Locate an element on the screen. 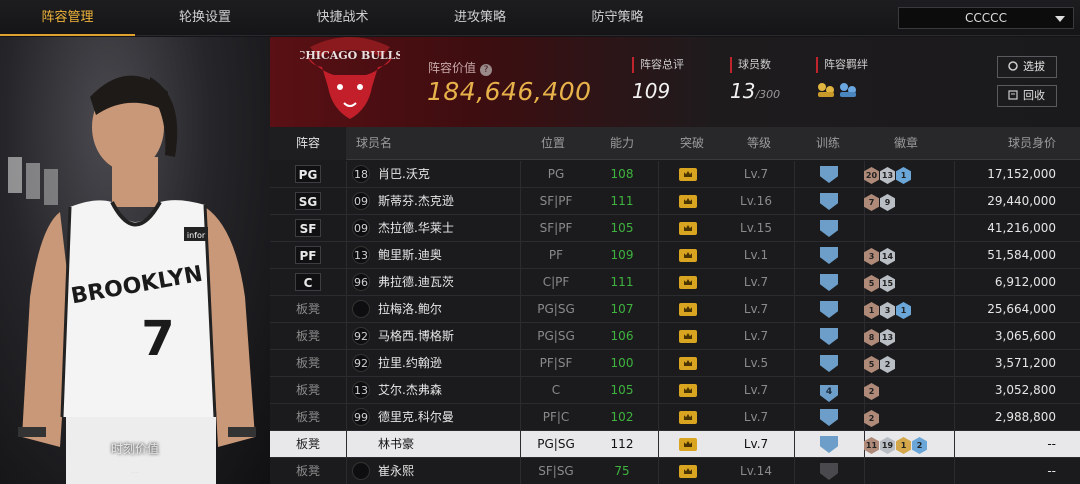 This screenshot has width=1080, height=484. table-row: PF 13 鲍里斯.迪奥 PF 109 Lv.1 3 14 51,584,000 is located at coordinates (675, 255).